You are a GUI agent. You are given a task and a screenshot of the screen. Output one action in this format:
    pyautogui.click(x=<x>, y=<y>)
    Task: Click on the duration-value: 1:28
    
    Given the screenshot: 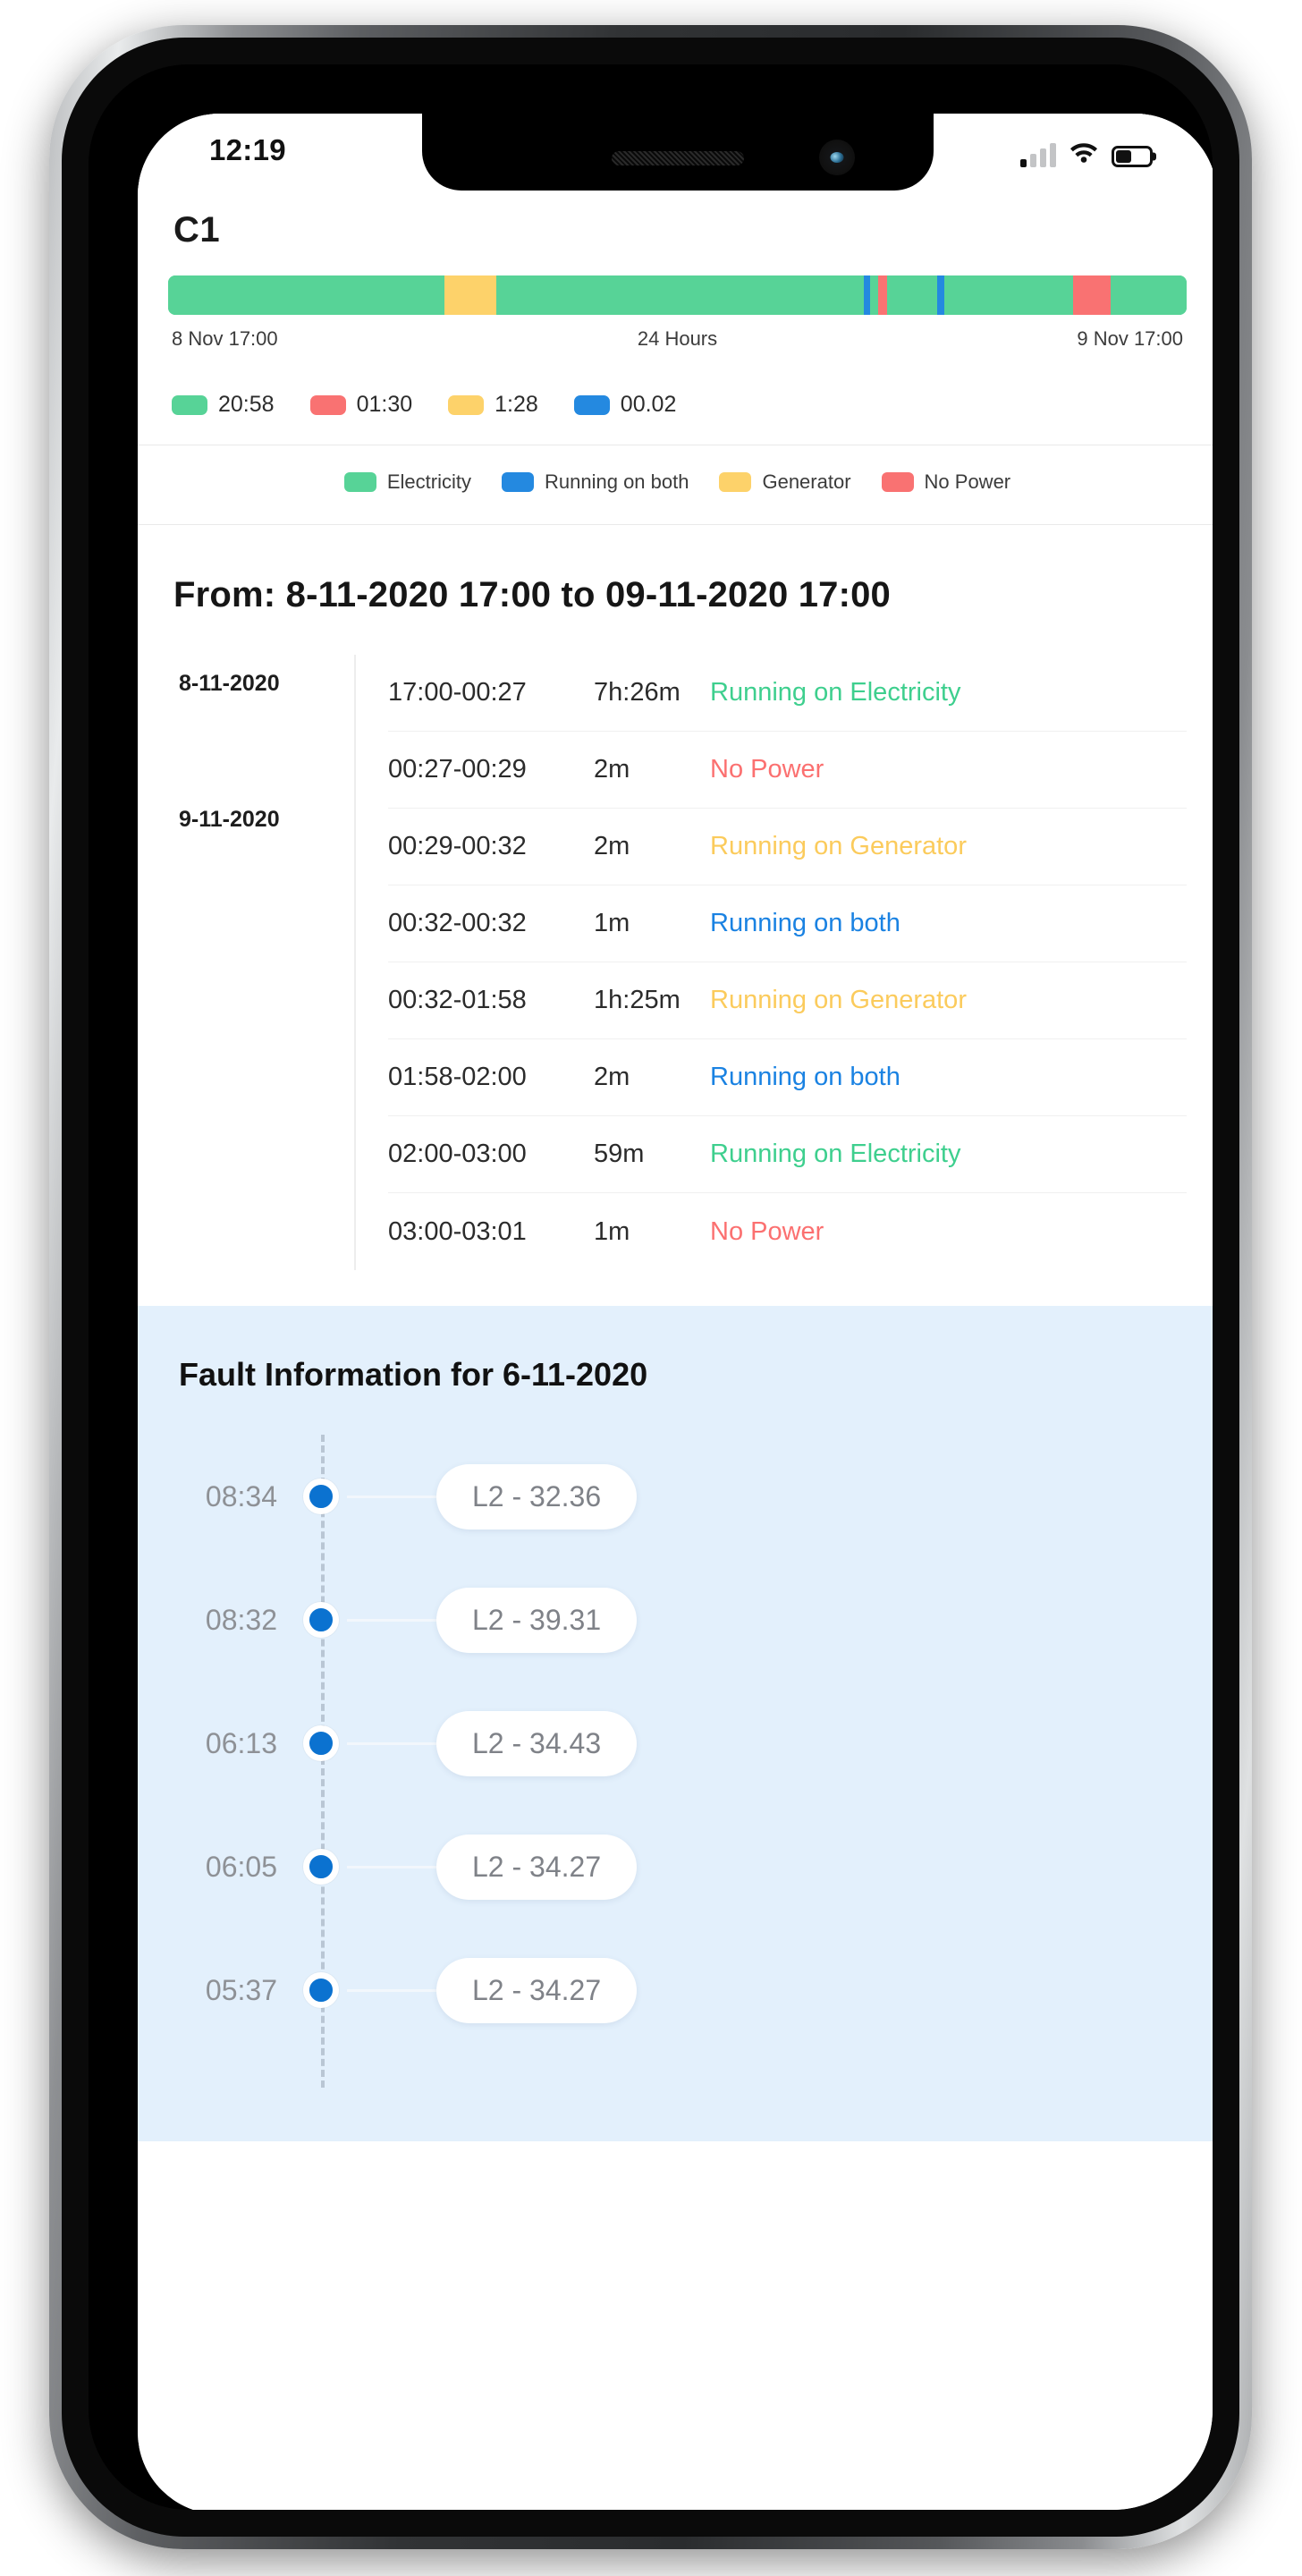 What is the action you would take?
    pyautogui.click(x=516, y=404)
    